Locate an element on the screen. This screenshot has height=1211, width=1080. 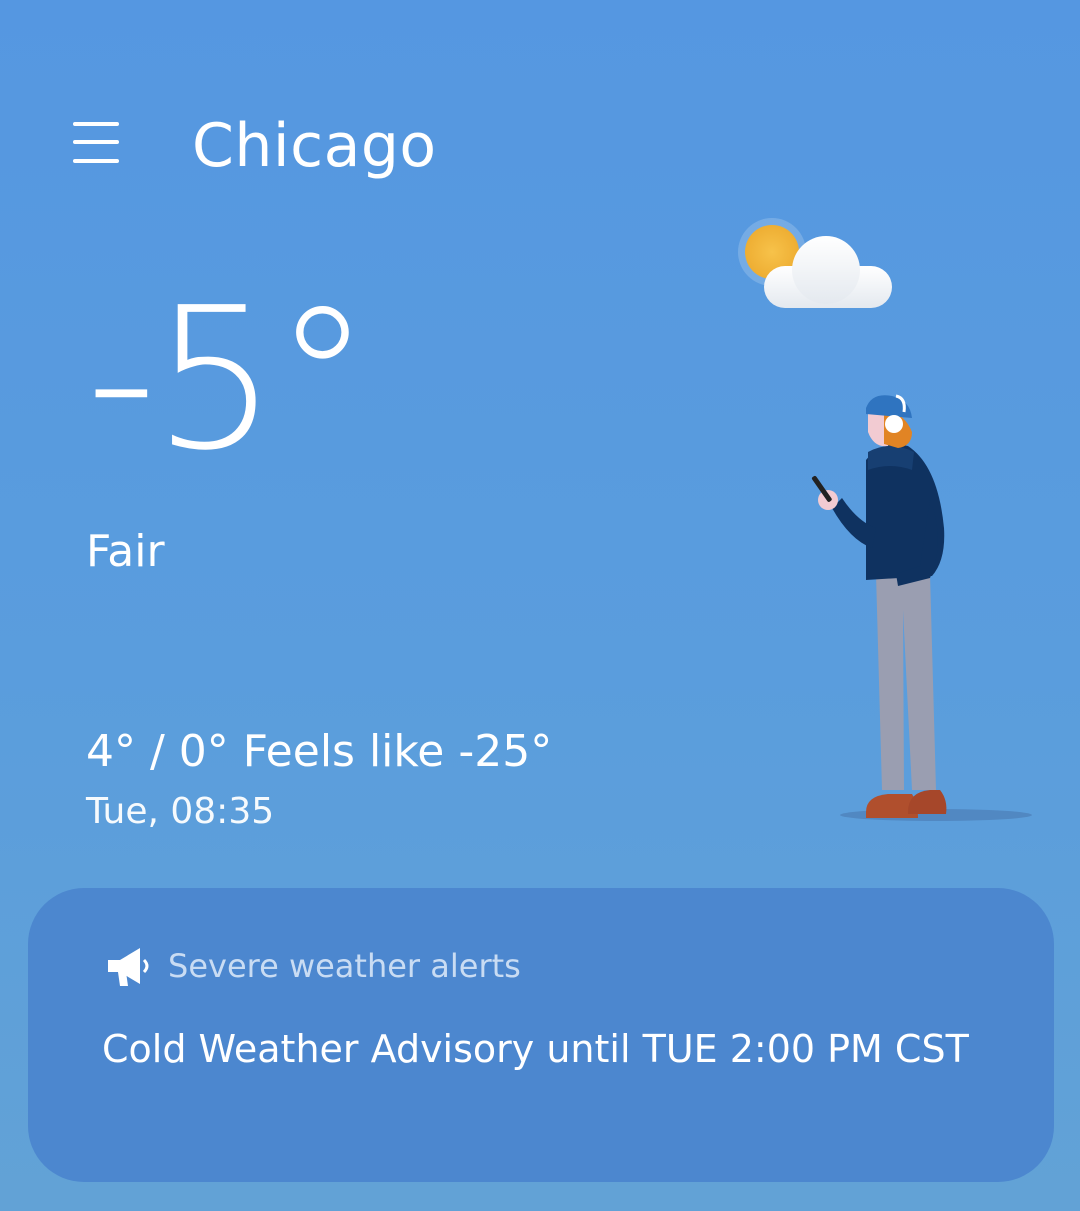
alert-label: Severe weather alerts is located at coordinates (344, 966).